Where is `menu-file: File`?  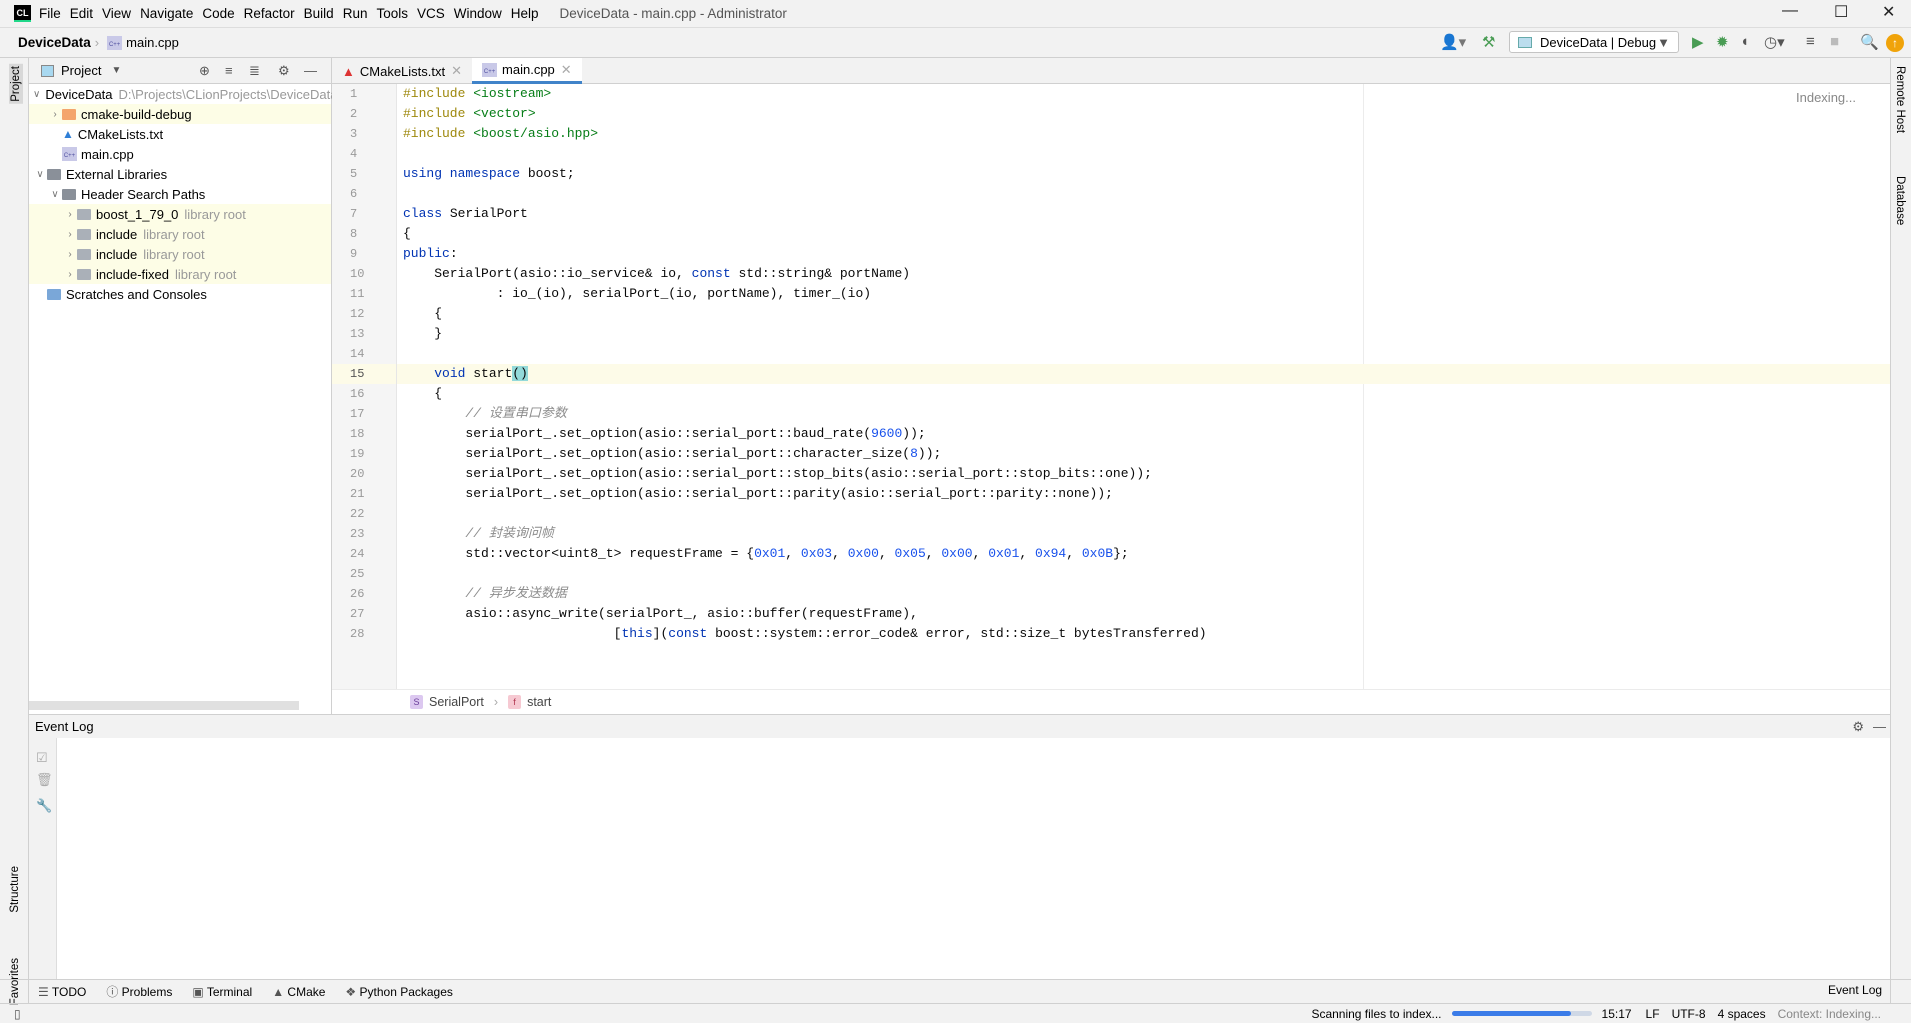
menu-file: File is located at coordinates (50, 13).